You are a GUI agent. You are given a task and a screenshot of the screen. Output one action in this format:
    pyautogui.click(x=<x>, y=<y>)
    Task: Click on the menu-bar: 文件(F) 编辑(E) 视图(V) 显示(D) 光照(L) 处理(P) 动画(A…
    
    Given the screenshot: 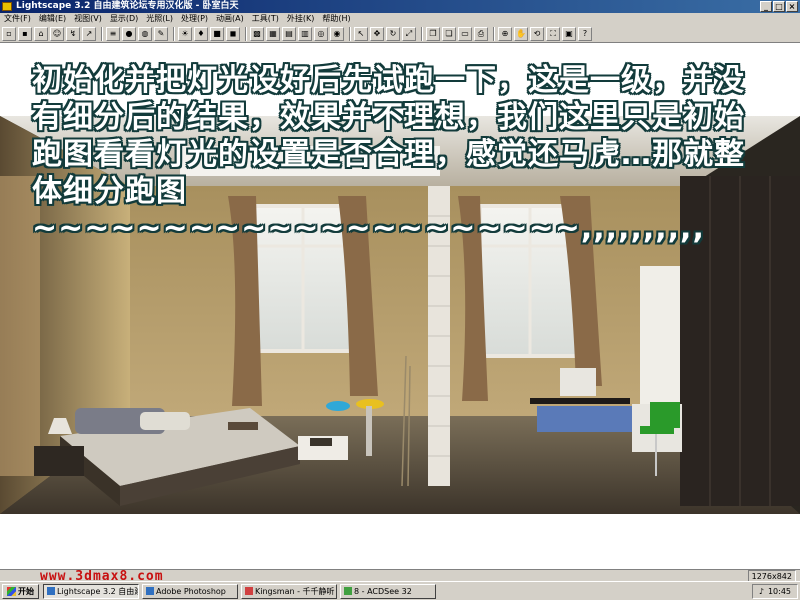 What is the action you would take?
    pyautogui.click(x=400, y=19)
    